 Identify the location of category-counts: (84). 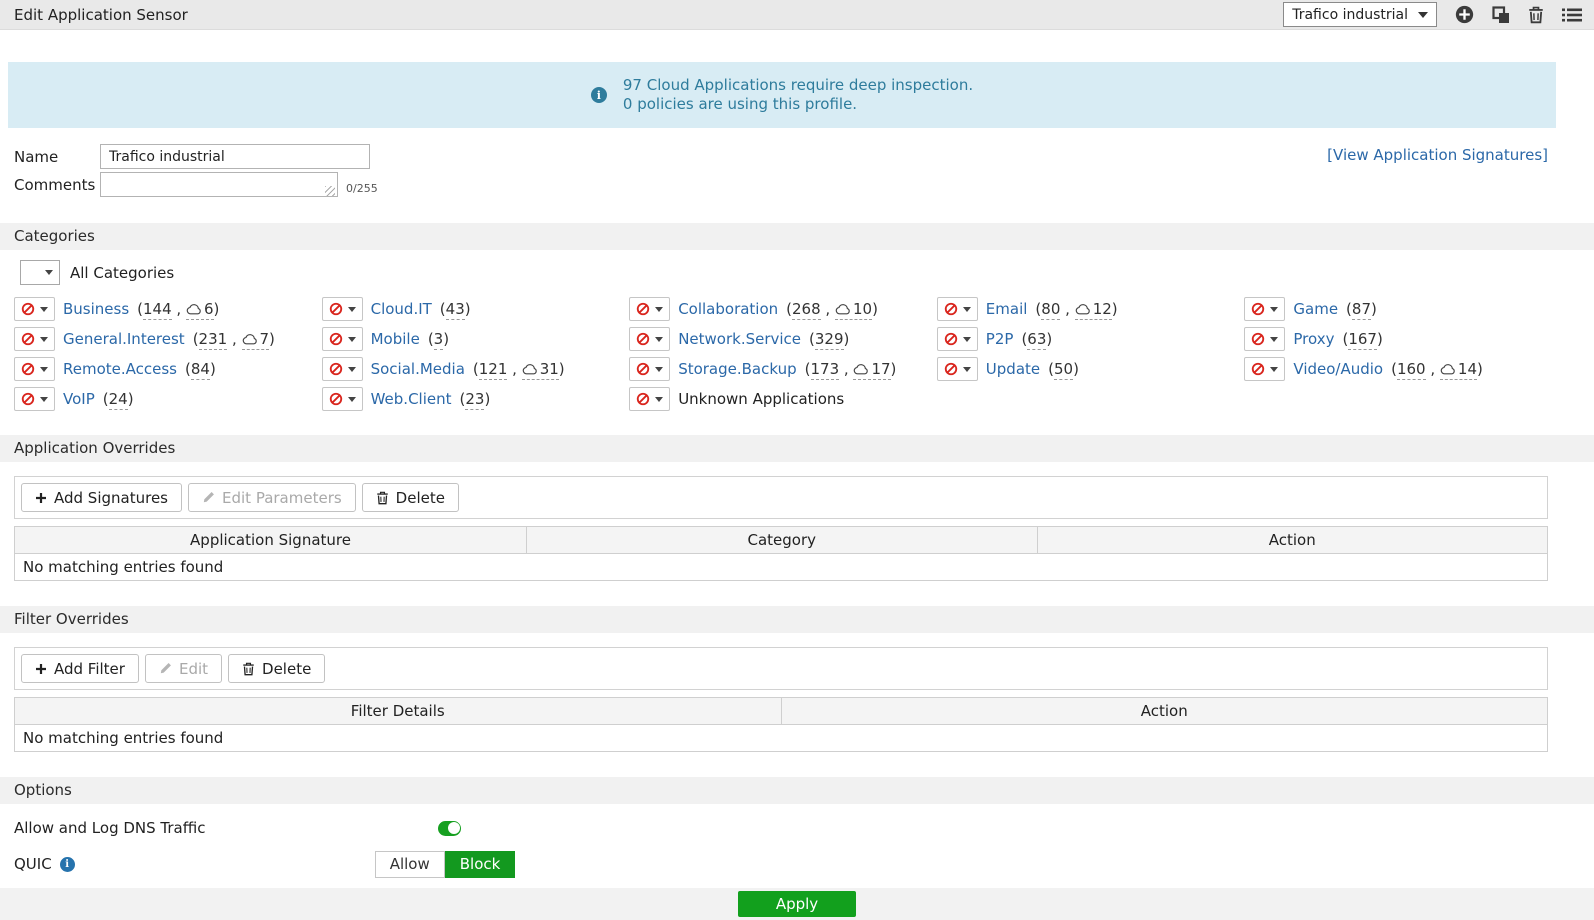
(200, 370).